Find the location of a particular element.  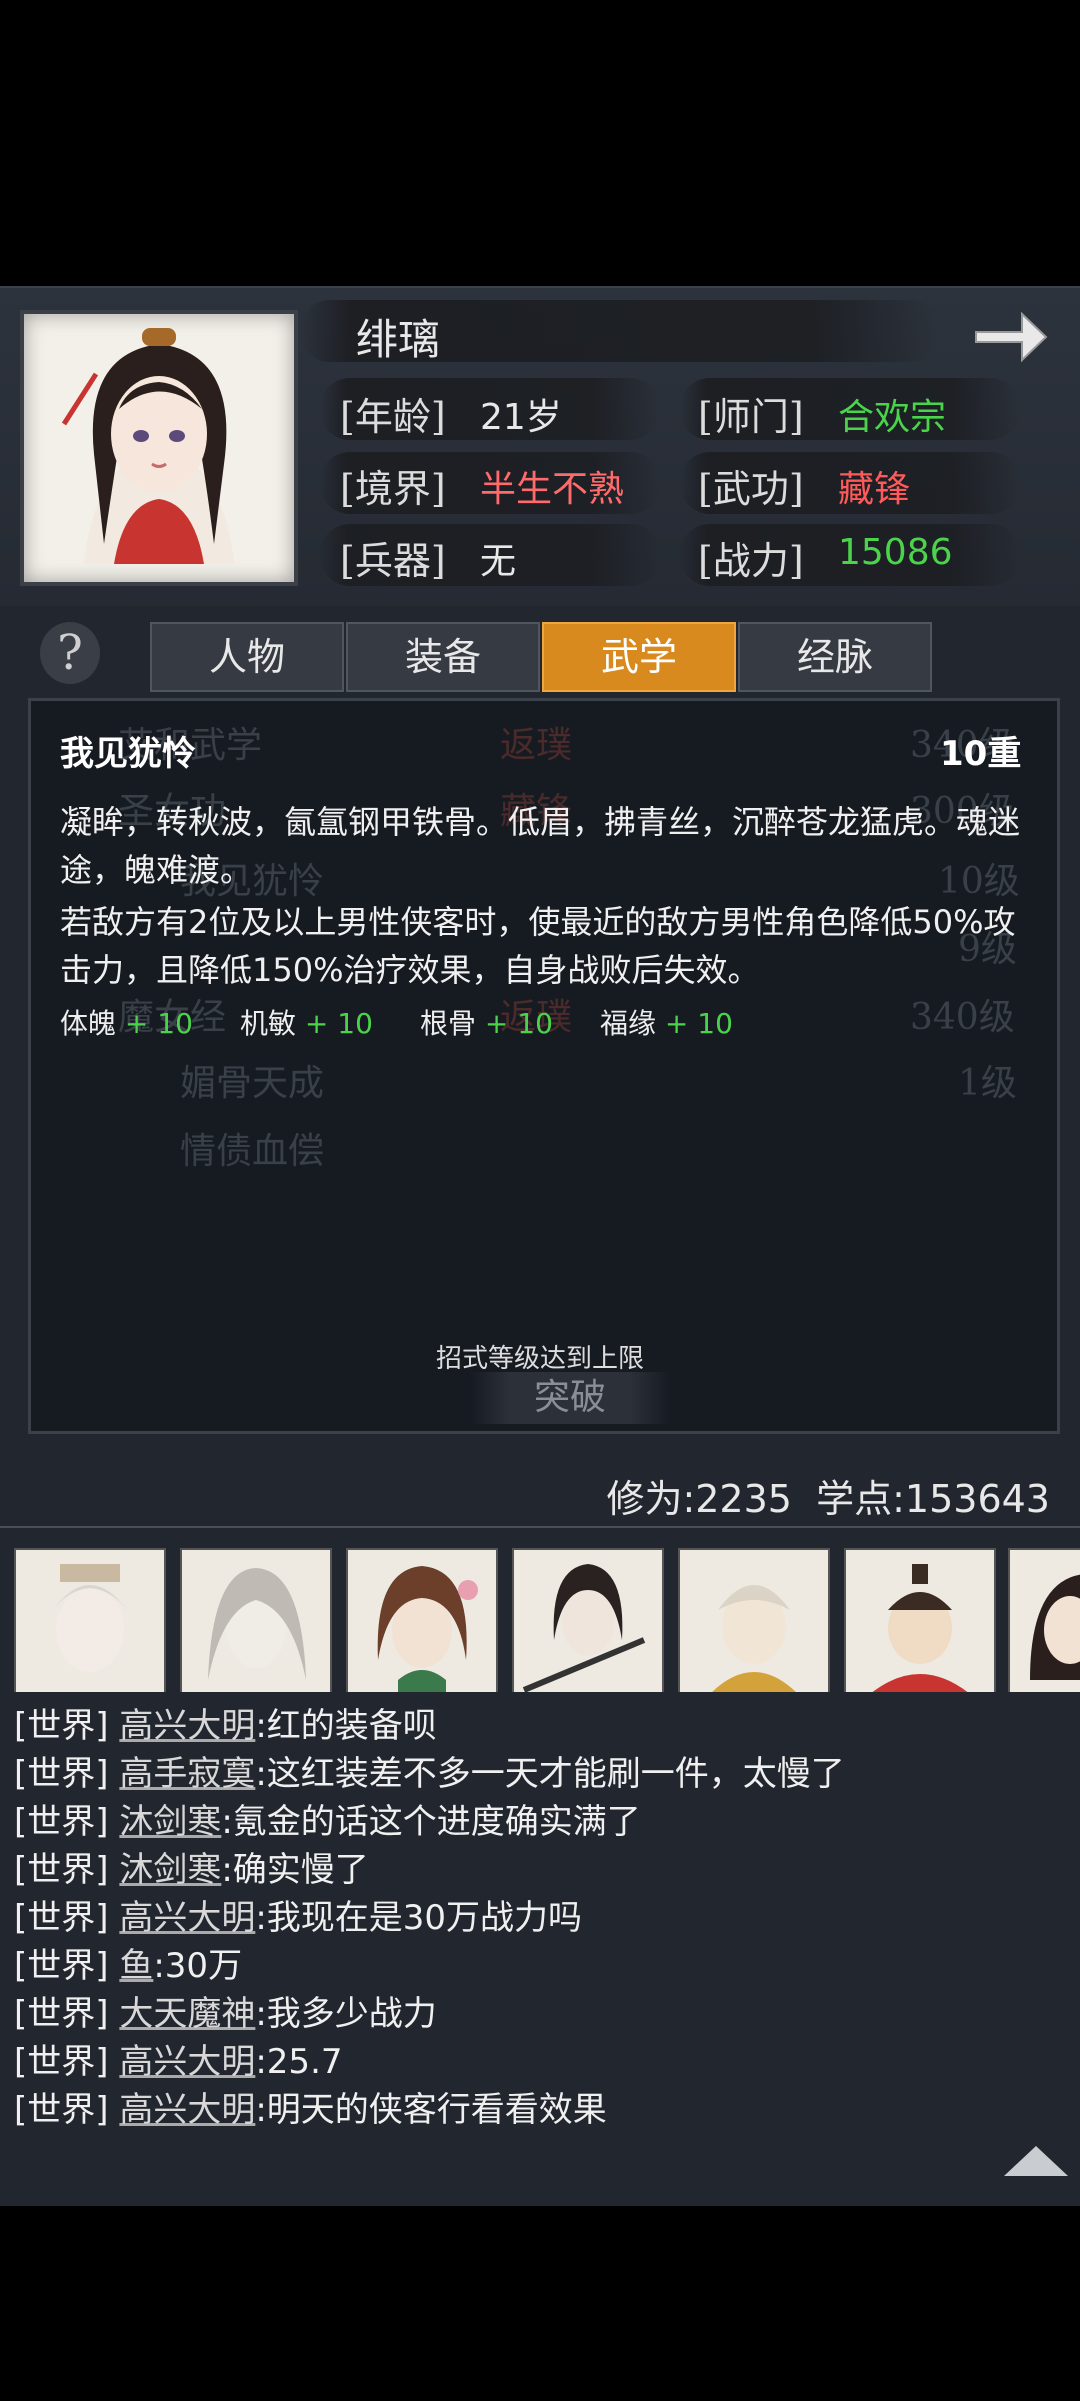

stat-bonus: 机敏 + 10 is located at coordinates (306, 1022).